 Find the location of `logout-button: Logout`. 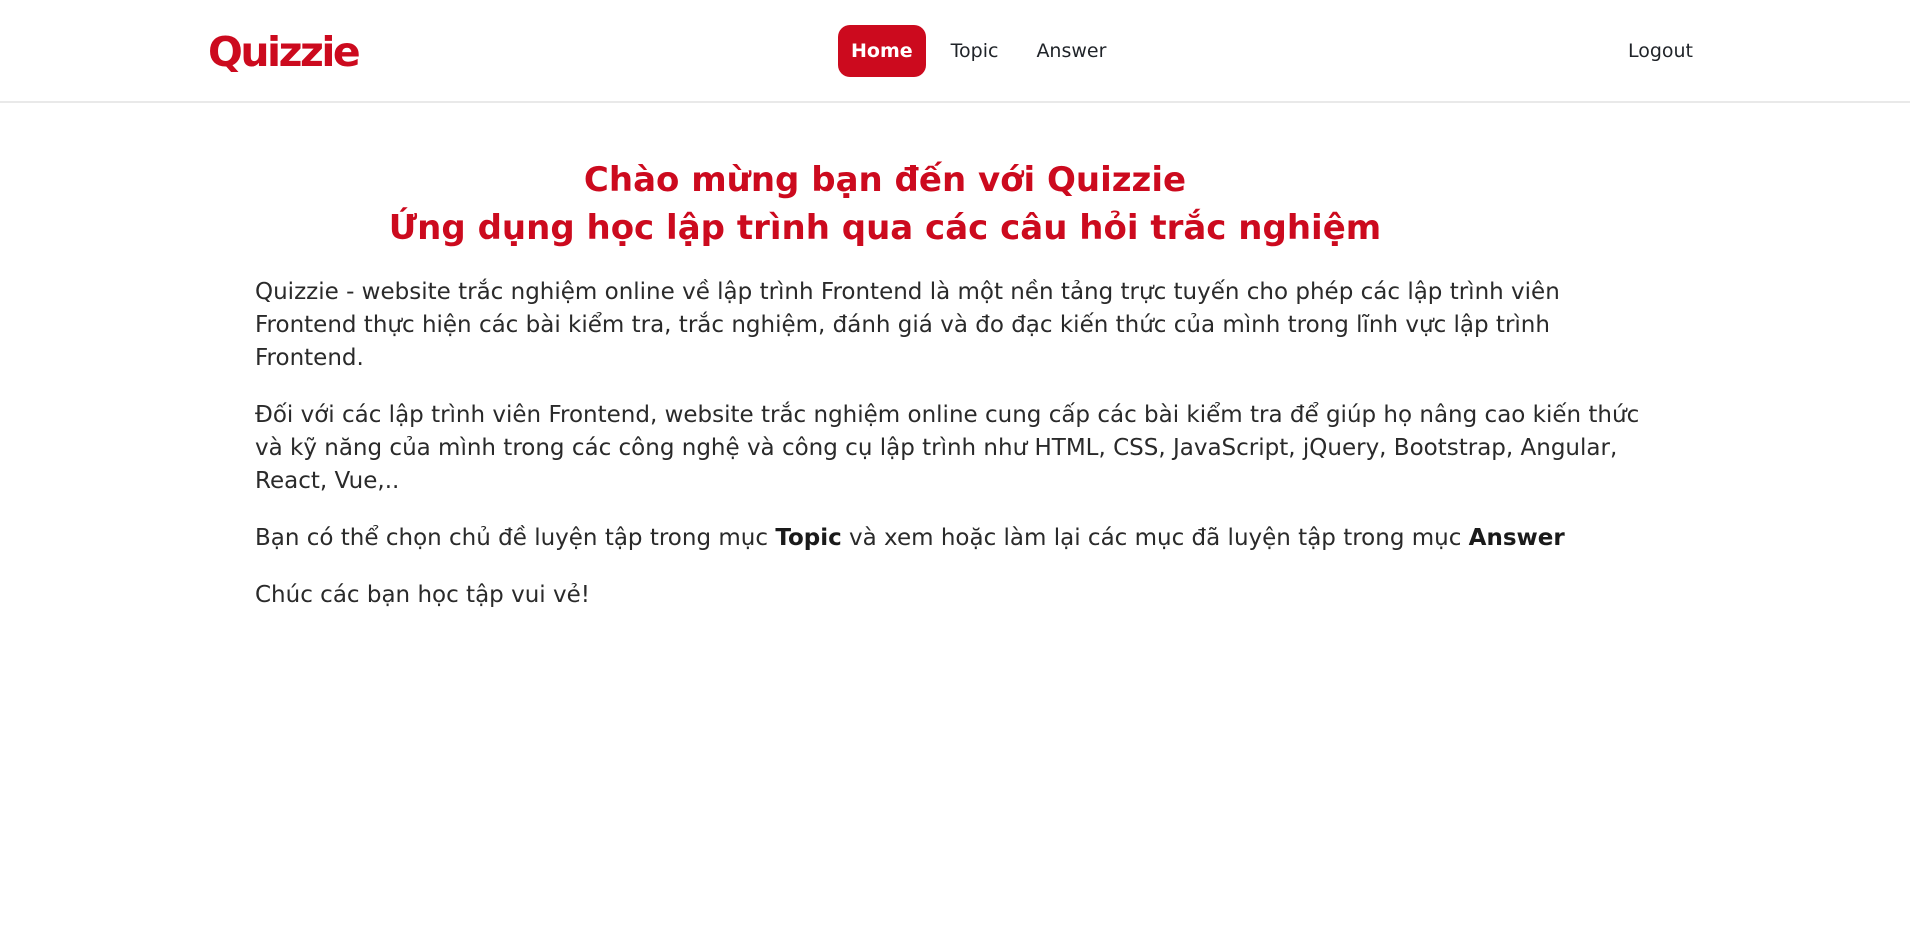

logout-button: Logout is located at coordinates (1660, 51).